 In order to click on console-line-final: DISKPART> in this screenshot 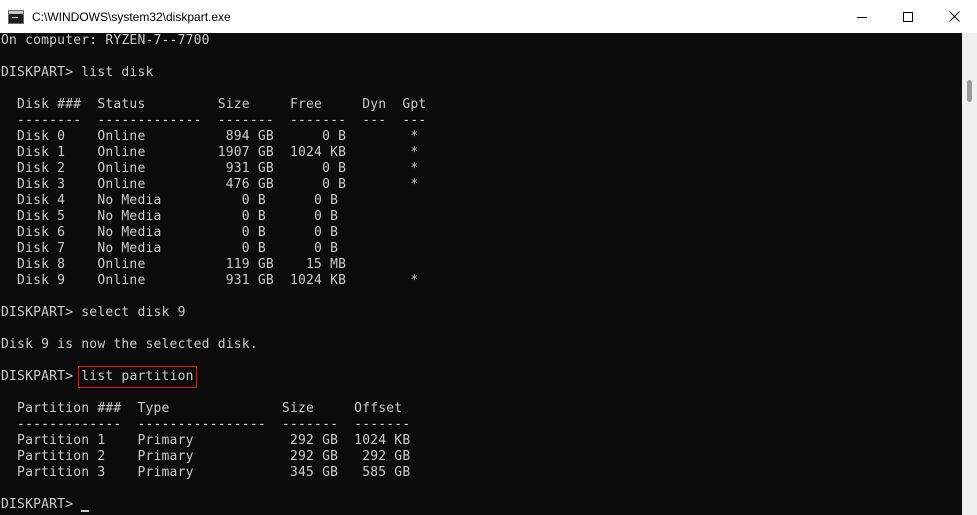, I will do `click(481, 505)`.